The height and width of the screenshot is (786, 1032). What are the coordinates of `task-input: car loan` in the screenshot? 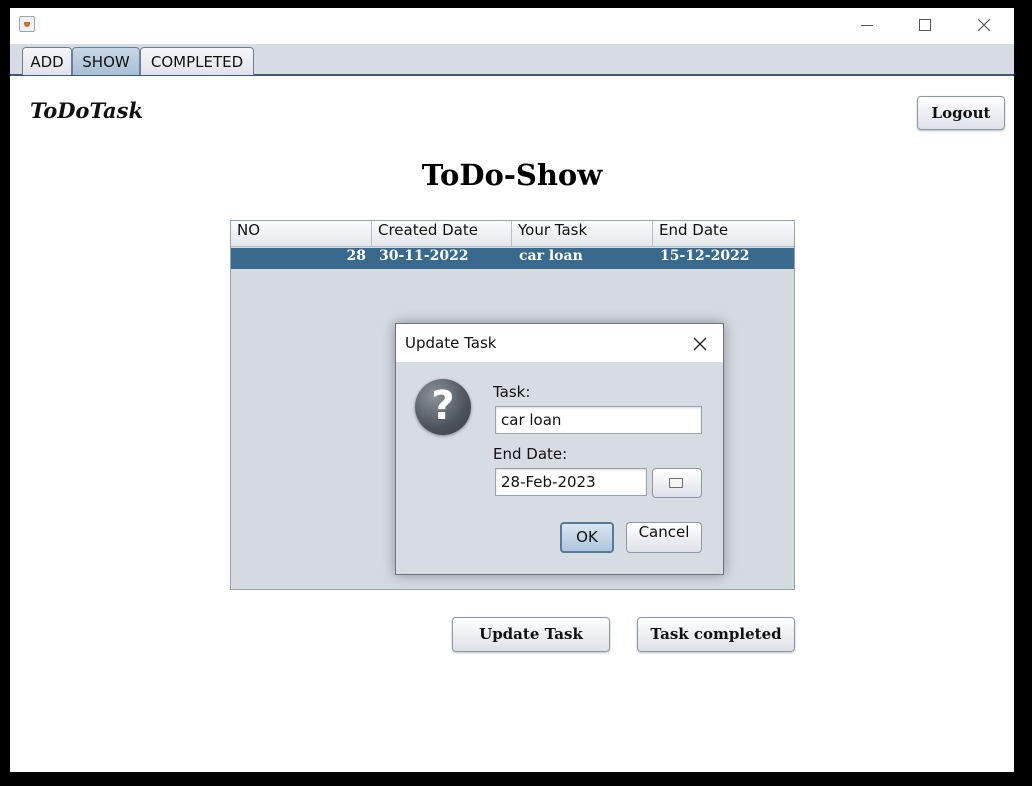 It's located at (598, 420).